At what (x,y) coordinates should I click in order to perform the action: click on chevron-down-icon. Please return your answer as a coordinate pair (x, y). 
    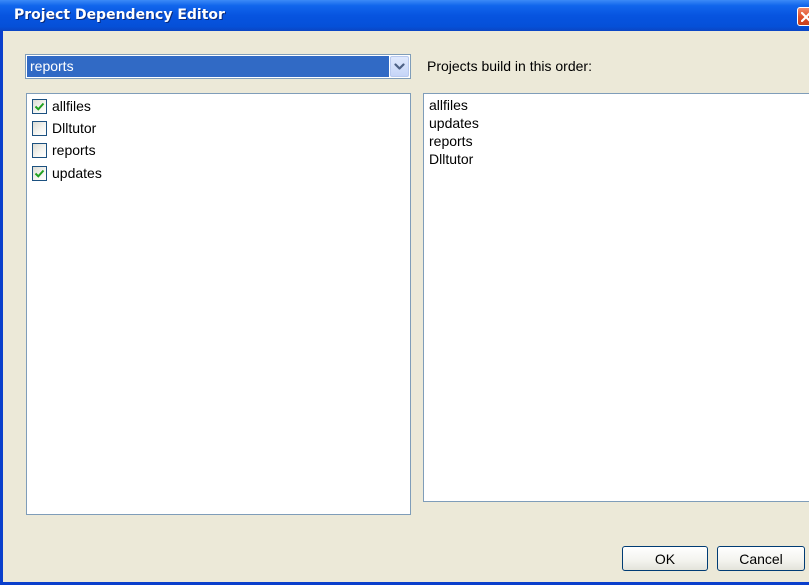
    Looking at the image, I should click on (399, 66).